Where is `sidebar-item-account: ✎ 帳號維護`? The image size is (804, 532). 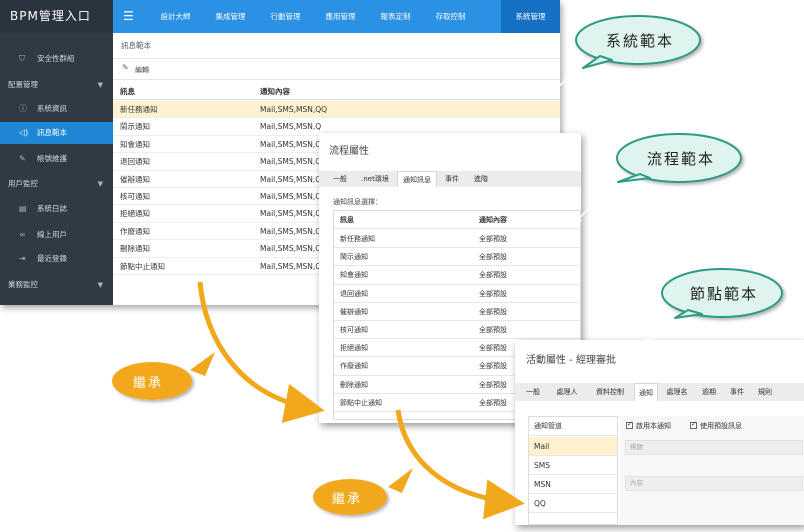
sidebar-item-account: ✎ 帳號維護 is located at coordinates (56, 159).